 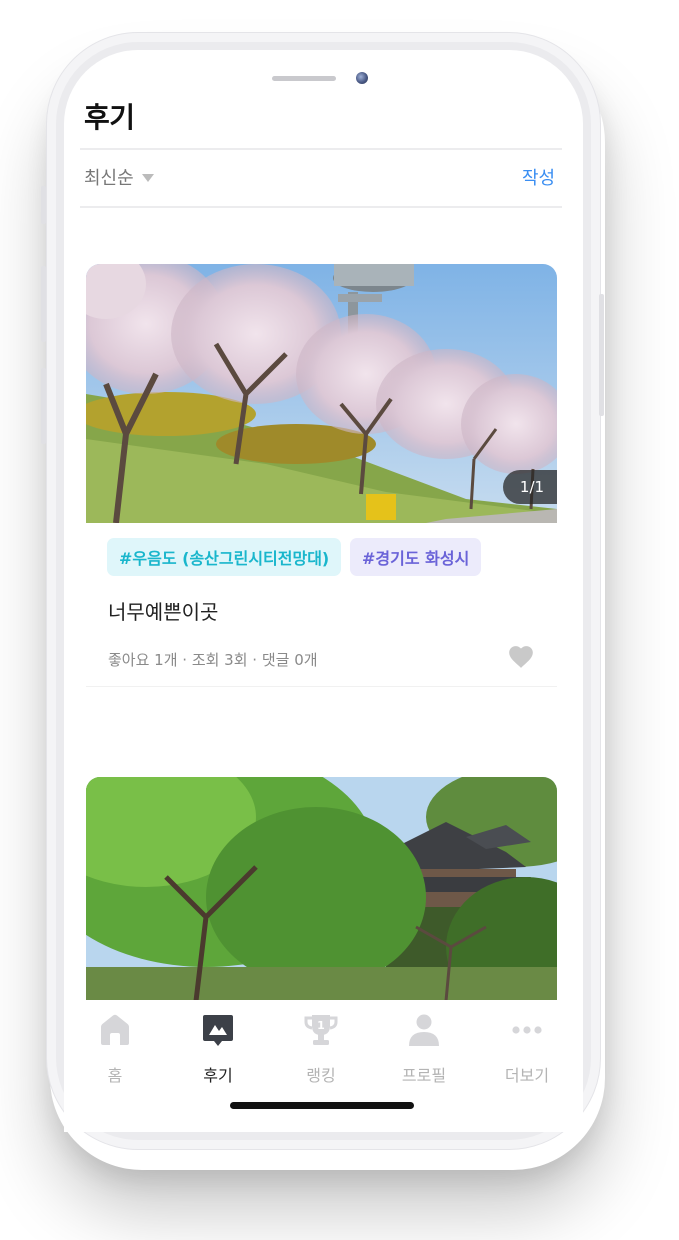 What do you see at coordinates (218, 1030) in the screenshot?
I see `review-icon` at bounding box center [218, 1030].